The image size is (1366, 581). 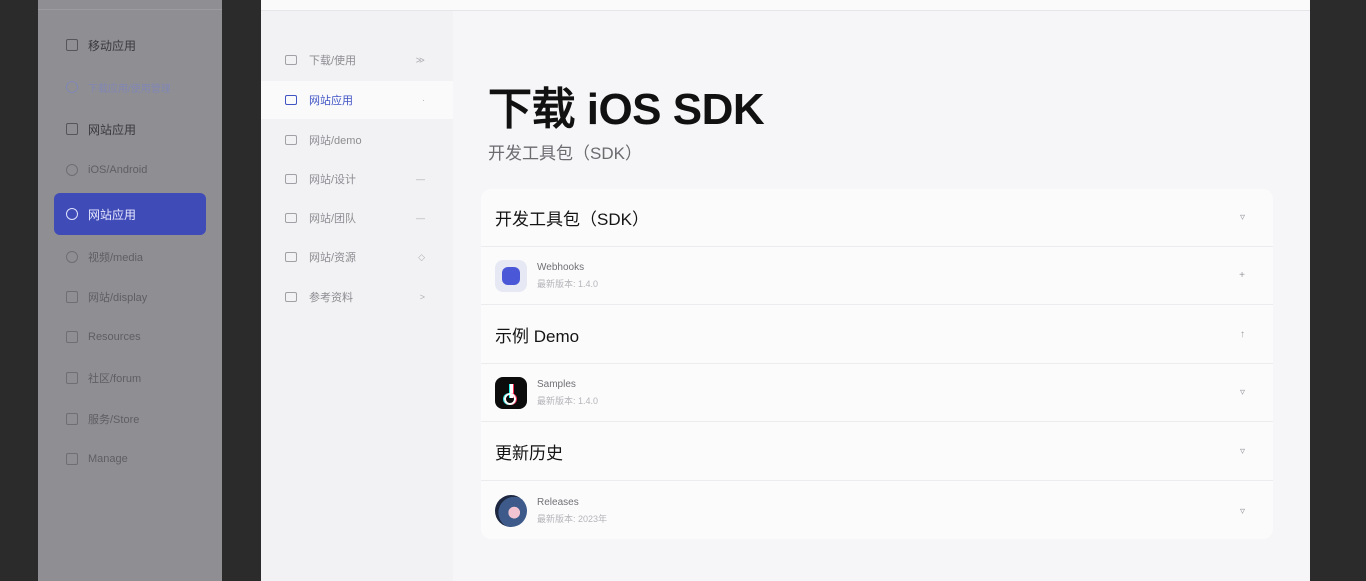 What do you see at coordinates (877, 335) in the screenshot?
I see `section-header-demo: 示例 Demo ↑` at bounding box center [877, 335].